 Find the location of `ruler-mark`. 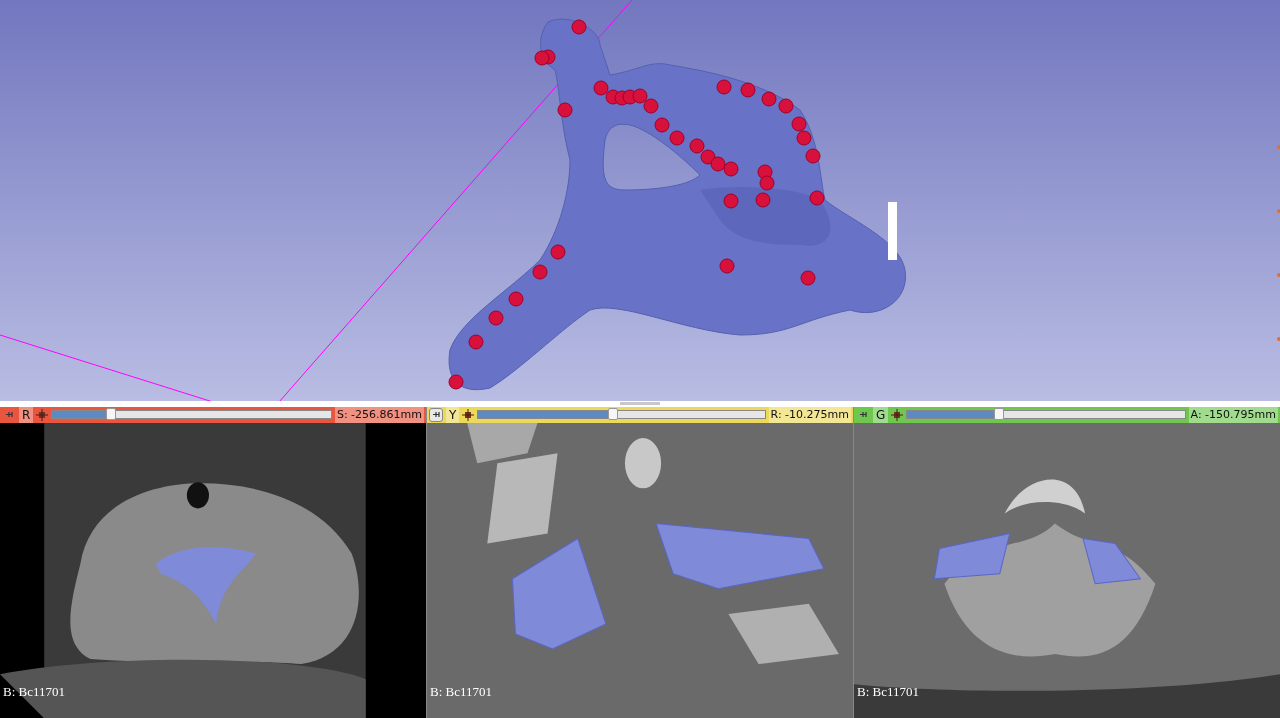

ruler-mark is located at coordinates (892, 231).